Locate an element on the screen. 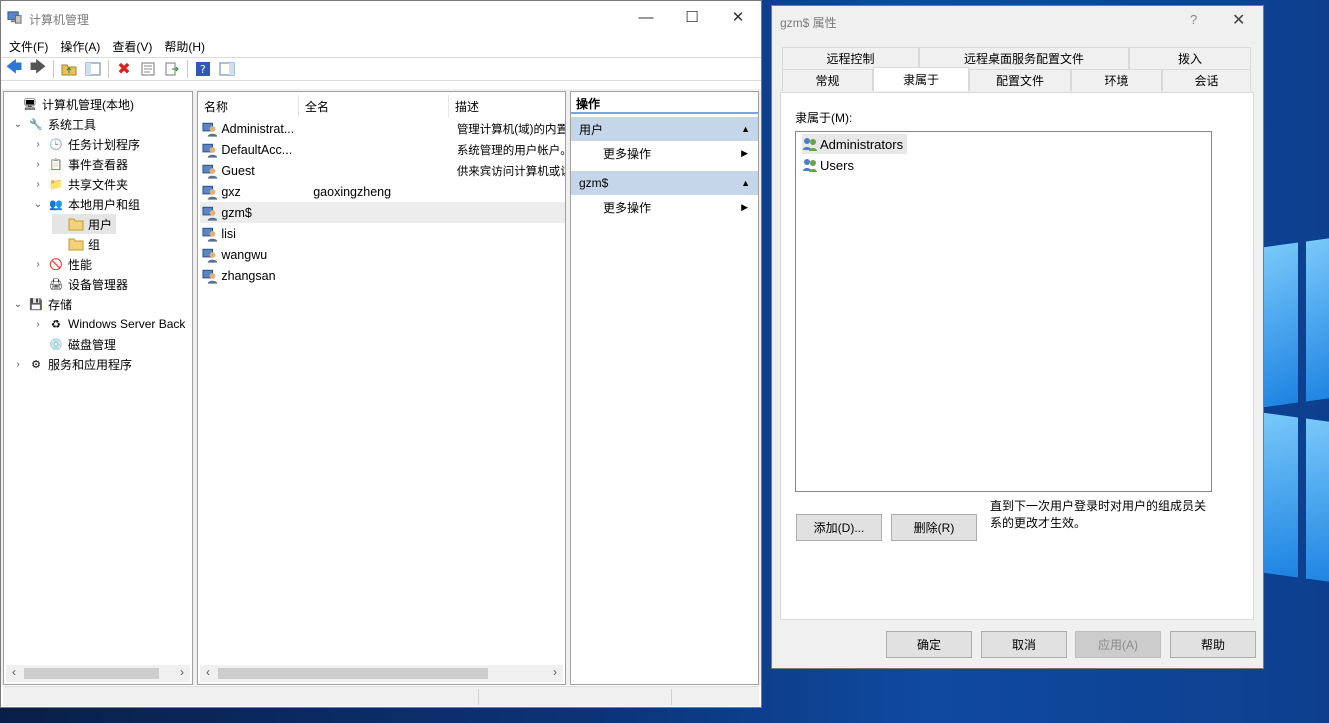 This screenshot has height=723, width=1329. menu-action: 操作(A) is located at coordinates (80, 46).